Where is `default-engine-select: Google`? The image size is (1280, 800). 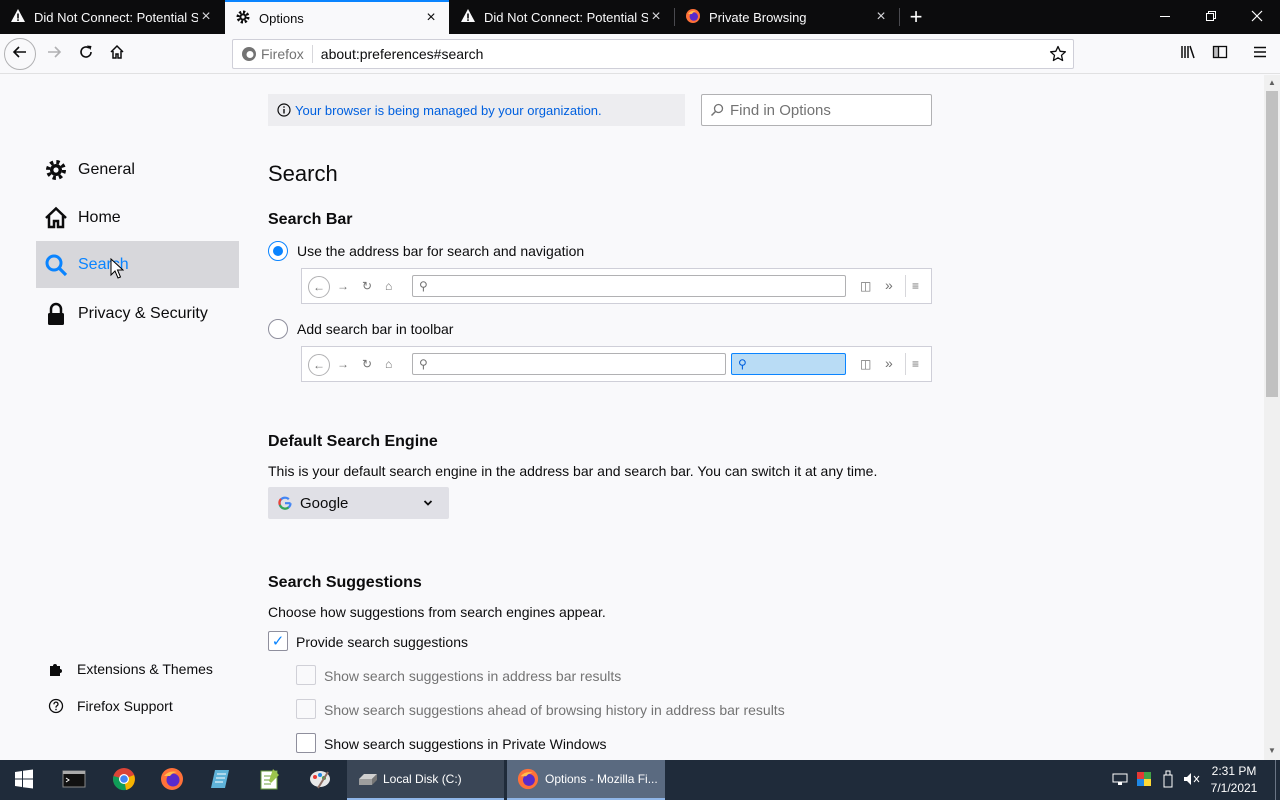 default-engine-select: Google is located at coordinates (358, 503).